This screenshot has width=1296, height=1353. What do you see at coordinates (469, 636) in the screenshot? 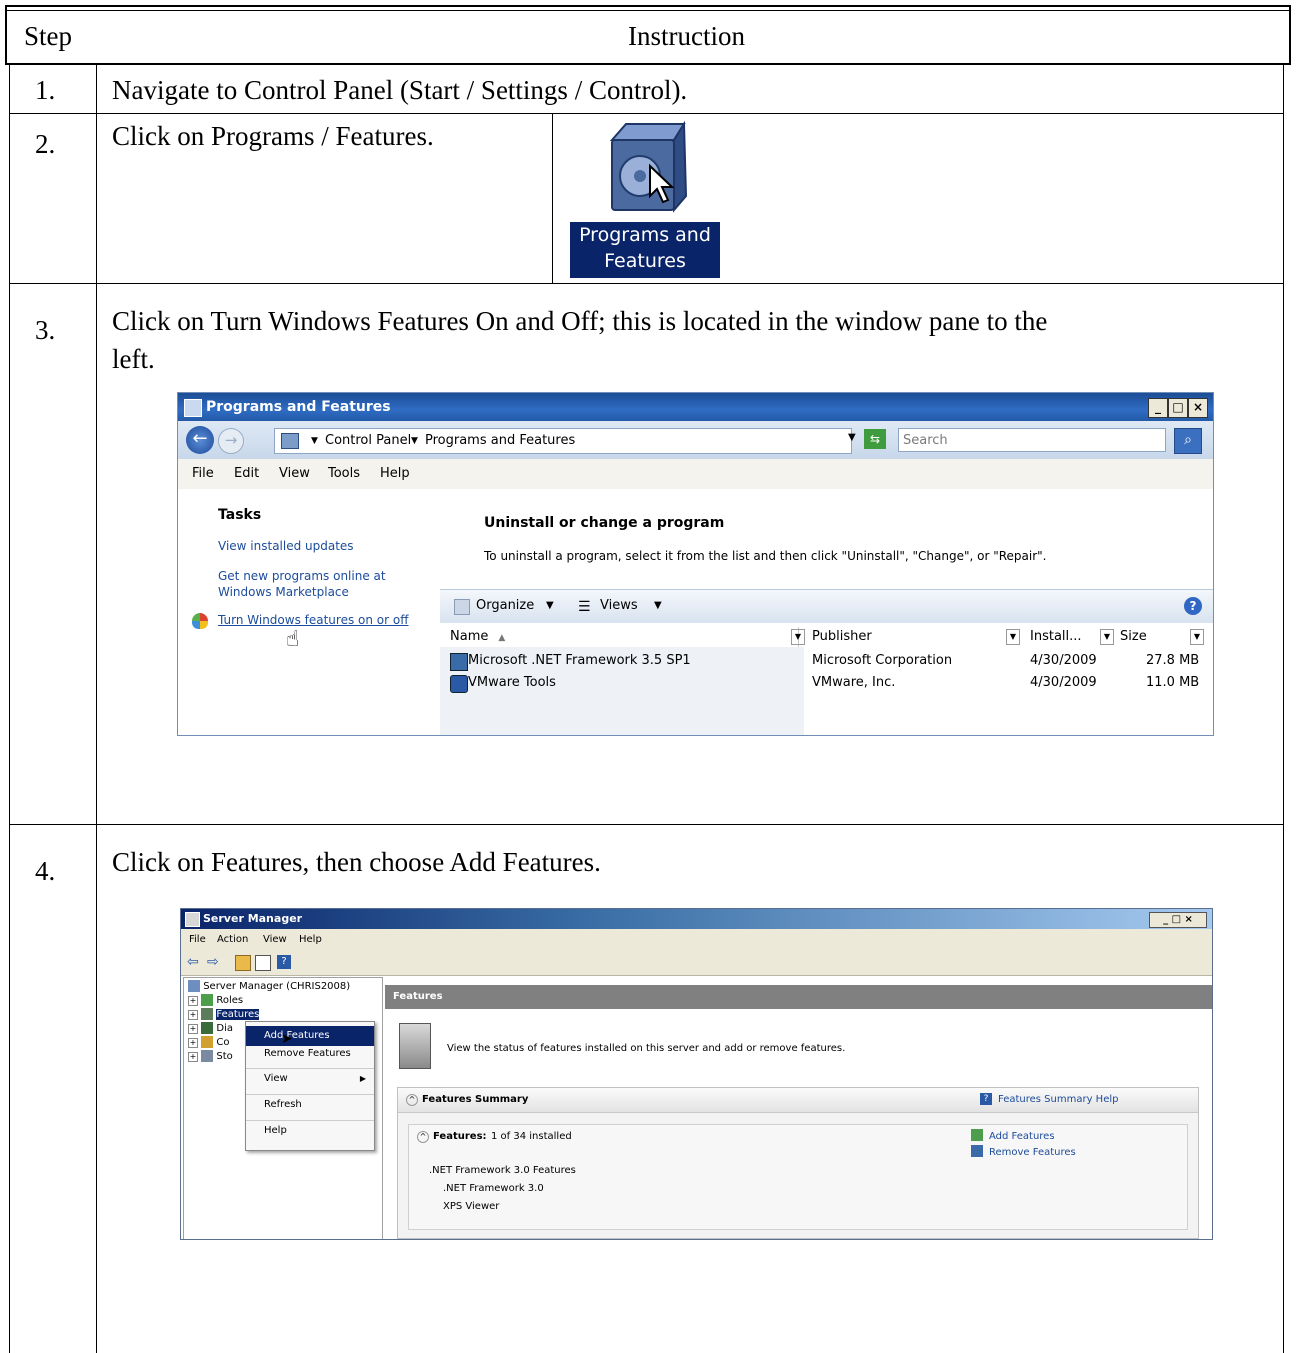
I see `column-name-label: Name` at bounding box center [469, 636].